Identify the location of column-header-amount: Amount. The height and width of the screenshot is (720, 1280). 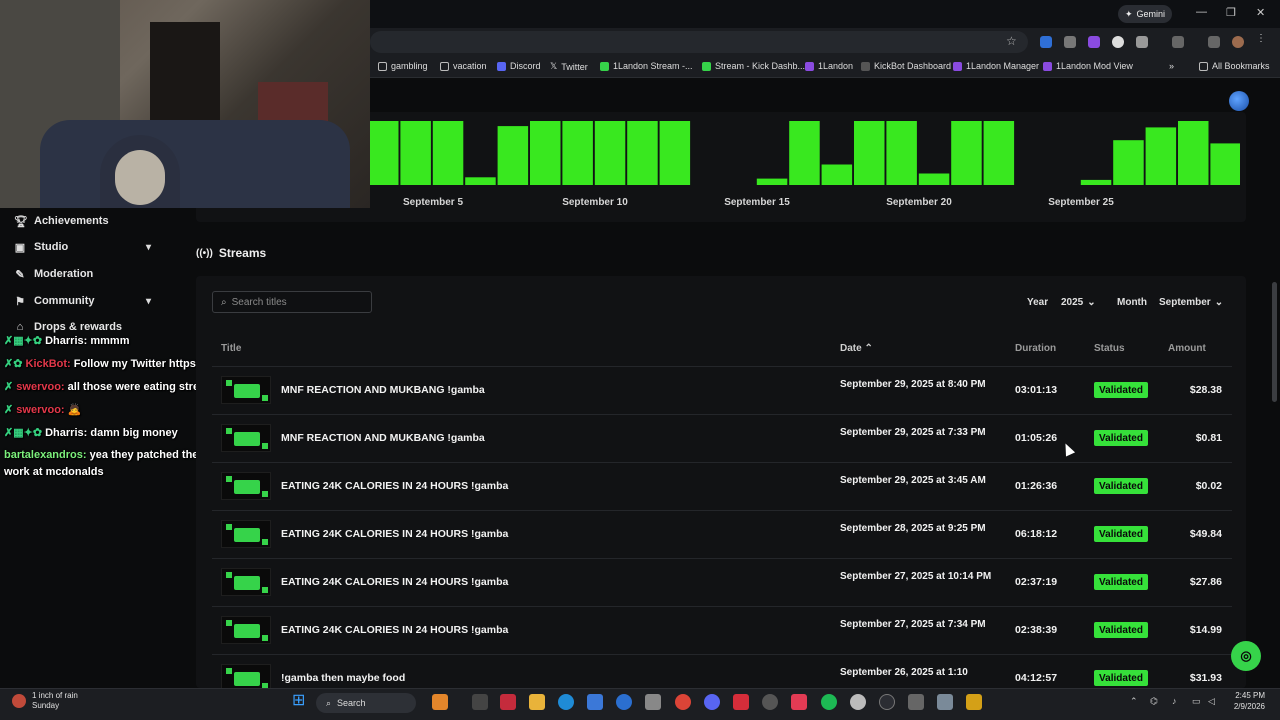
(1187, 348).